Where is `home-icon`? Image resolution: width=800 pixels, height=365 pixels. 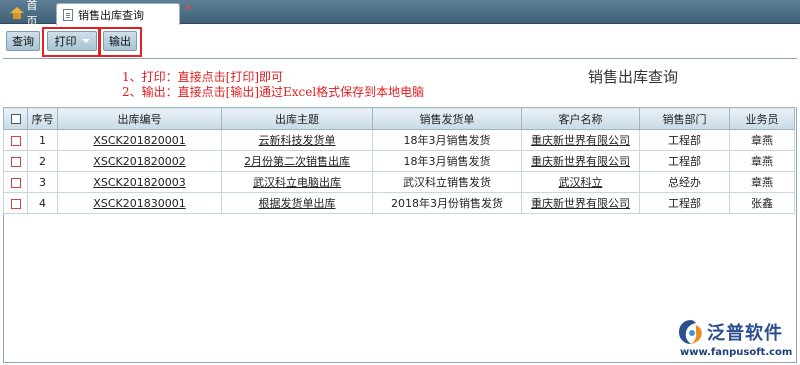
home-icon is located at coordinates (17, 13).